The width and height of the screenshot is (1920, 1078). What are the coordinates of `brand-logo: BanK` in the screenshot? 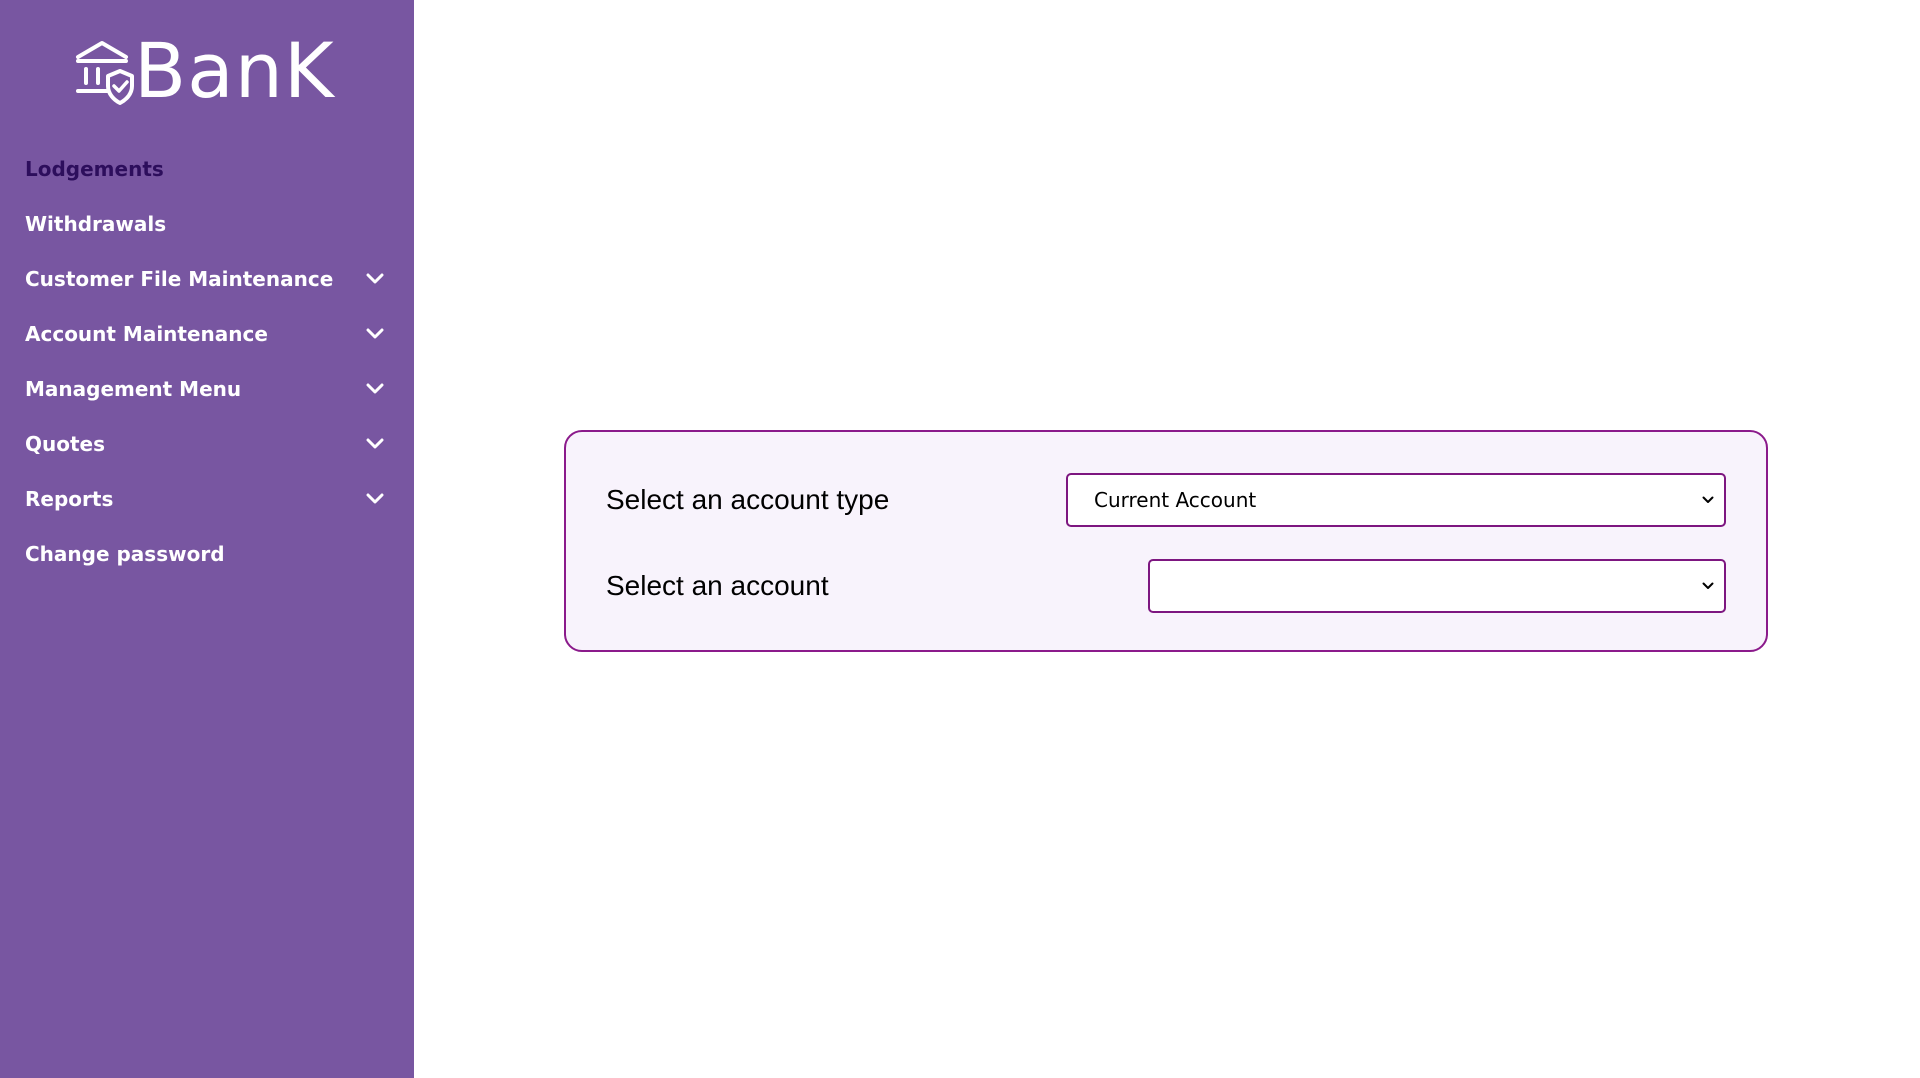 It's located at (204, 70).